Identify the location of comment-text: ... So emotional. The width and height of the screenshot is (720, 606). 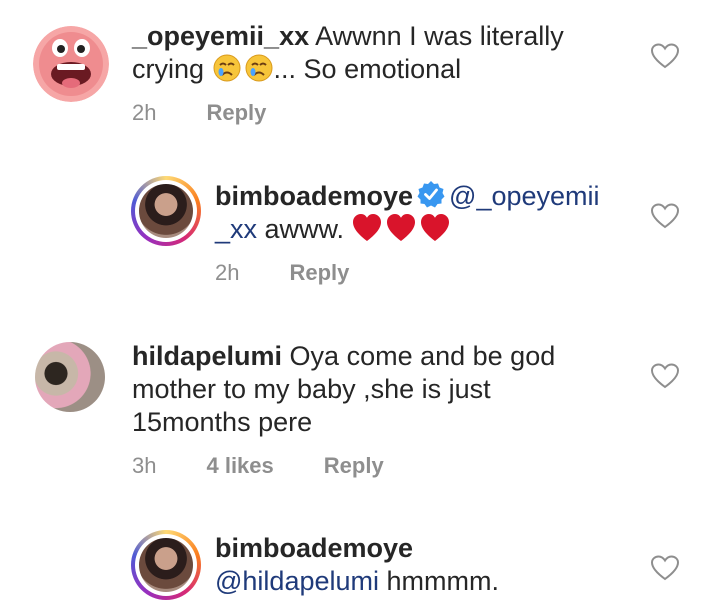
(367, 69).